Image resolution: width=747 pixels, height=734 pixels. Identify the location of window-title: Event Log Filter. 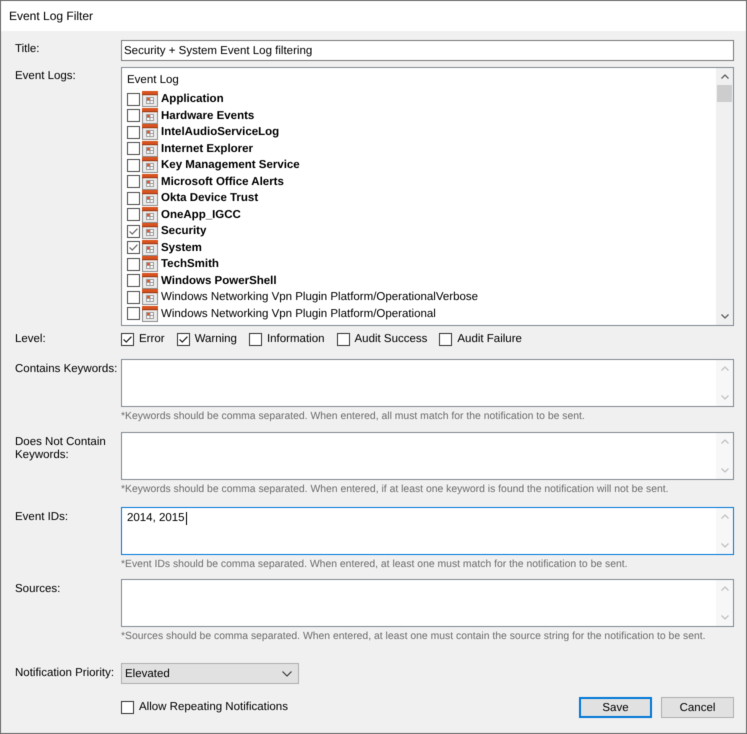
(51, 16).